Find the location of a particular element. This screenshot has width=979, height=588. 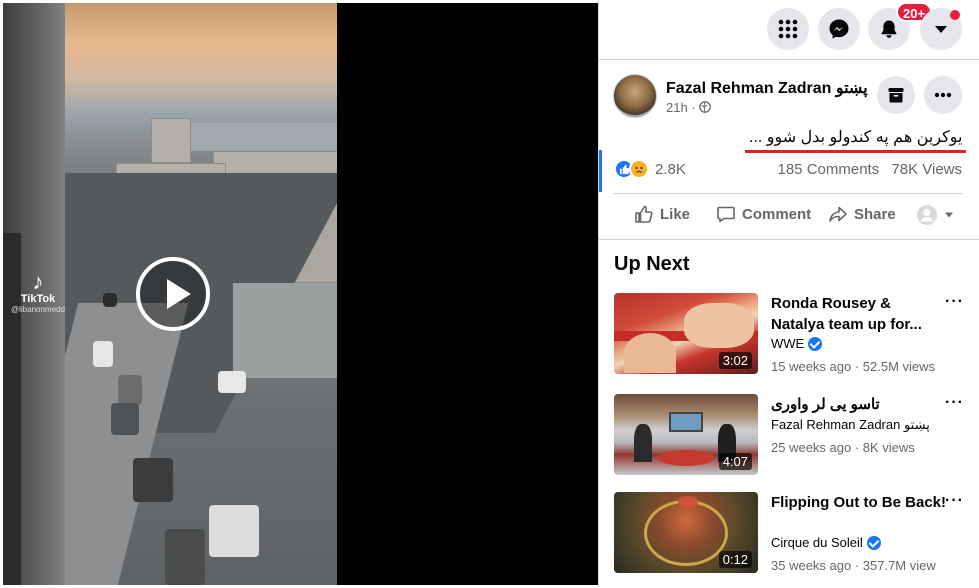

play-icon is located at coordinates (179, 294).